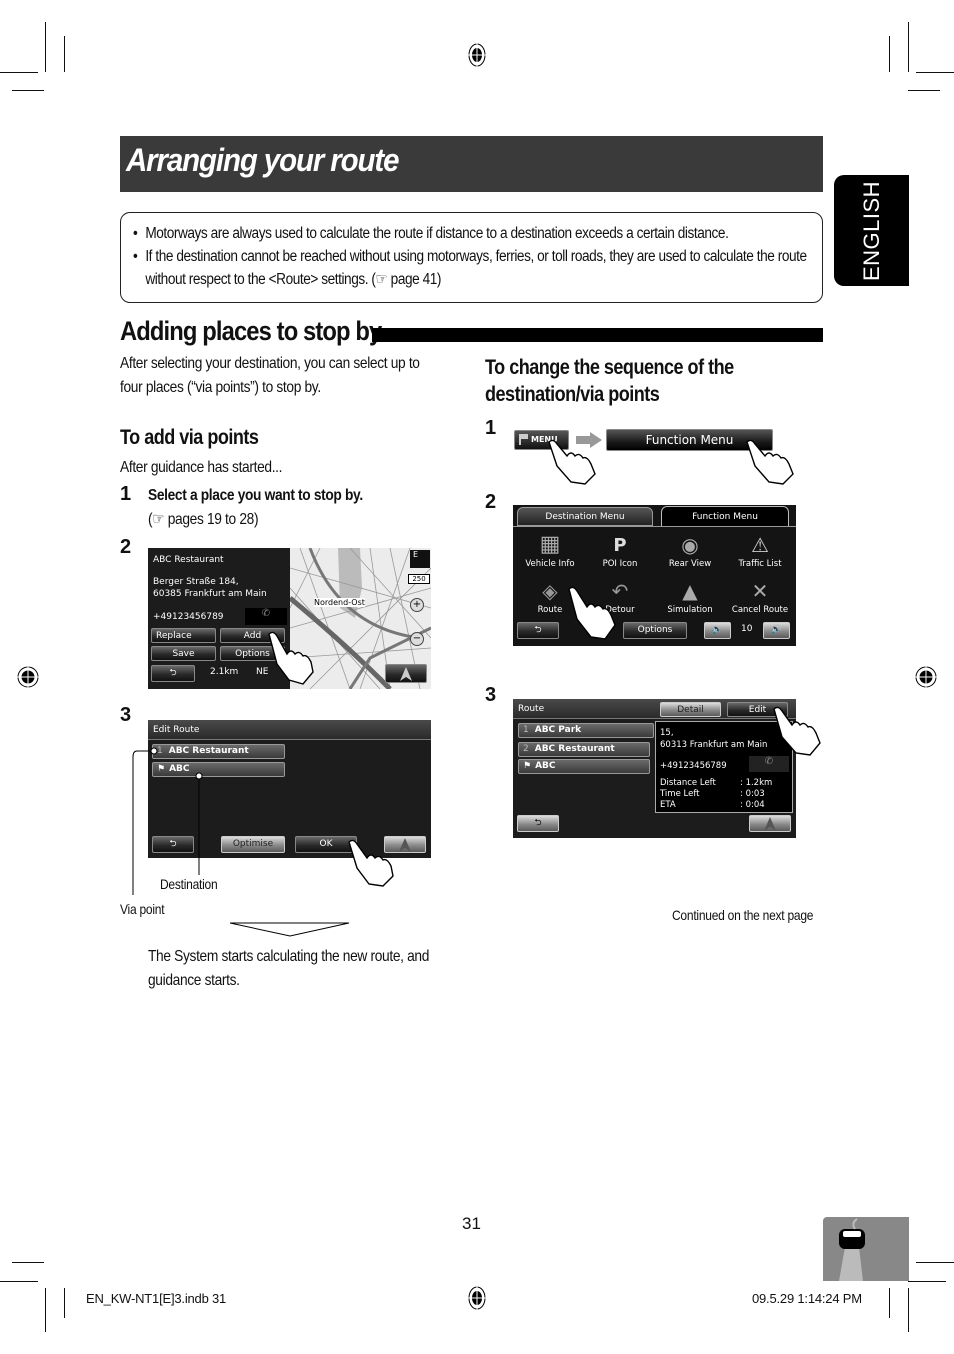 The image size is (954, 1354). I want to click on tab-destination-menu: Destination Menu, so click(585, 516).